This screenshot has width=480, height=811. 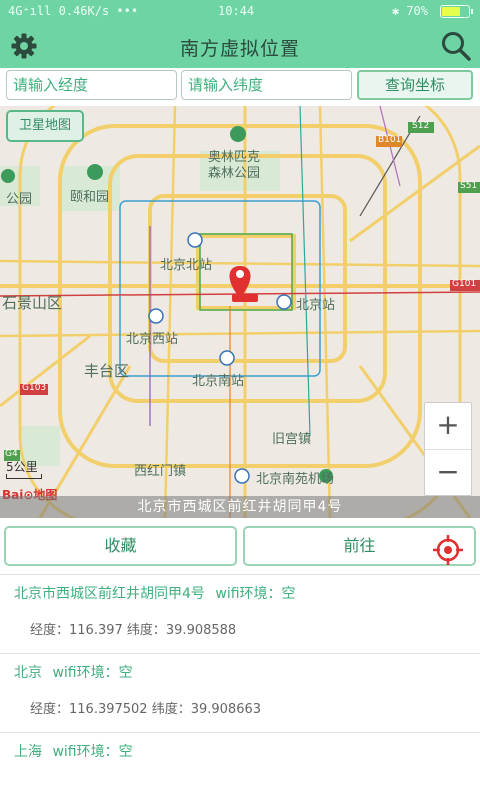 What do you see at coordinates (30, 11) in the screenshot?
I see `signal-indicator: 4G⁺ıll` at bounding box center [30, 11].